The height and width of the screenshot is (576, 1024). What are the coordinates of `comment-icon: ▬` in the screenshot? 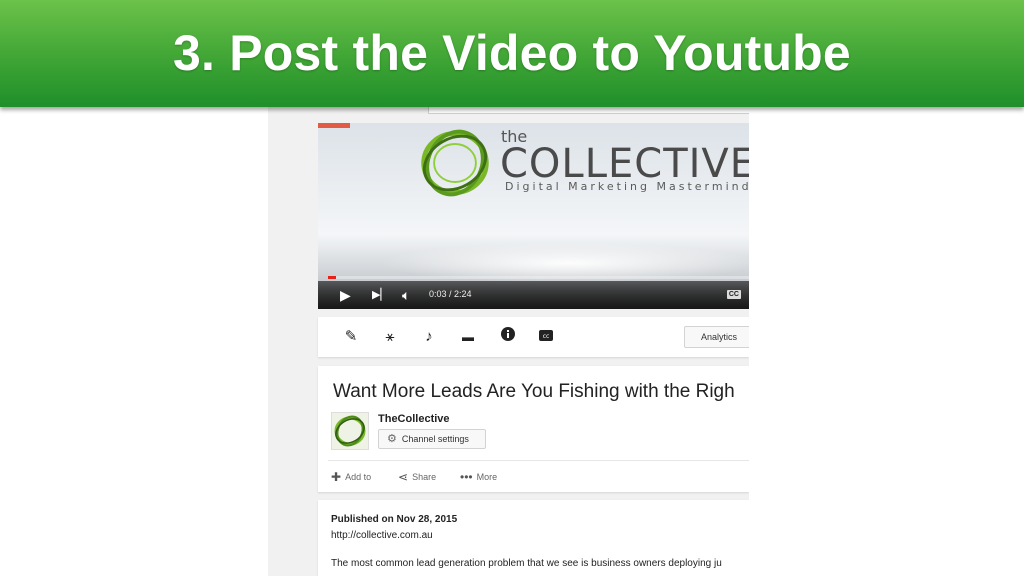 It's located at (468, 337).